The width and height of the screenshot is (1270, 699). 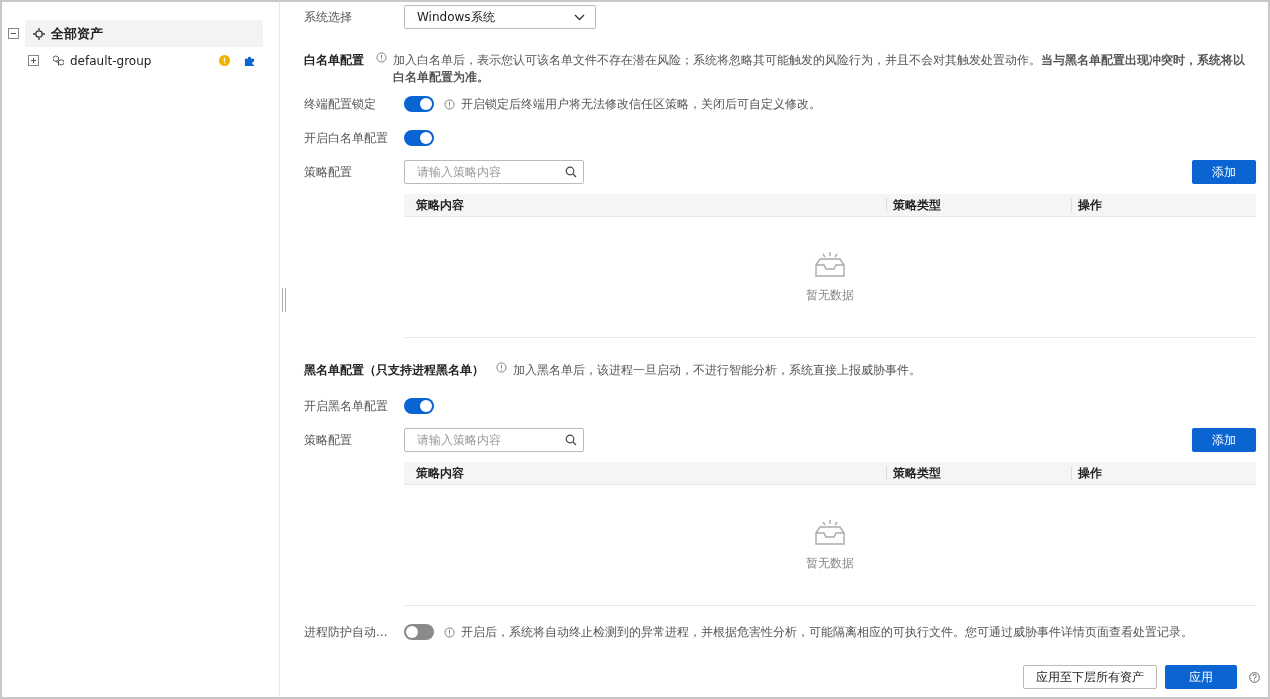 I want to click on caret-icon, so click(x=579, y=17).